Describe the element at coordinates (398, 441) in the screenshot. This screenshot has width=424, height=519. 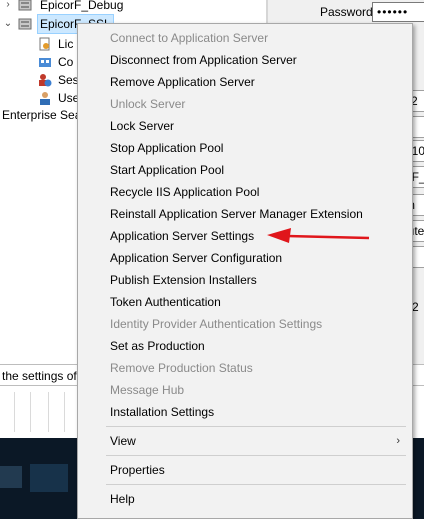
I see `submenu-arrow-icon: ›` at that location.